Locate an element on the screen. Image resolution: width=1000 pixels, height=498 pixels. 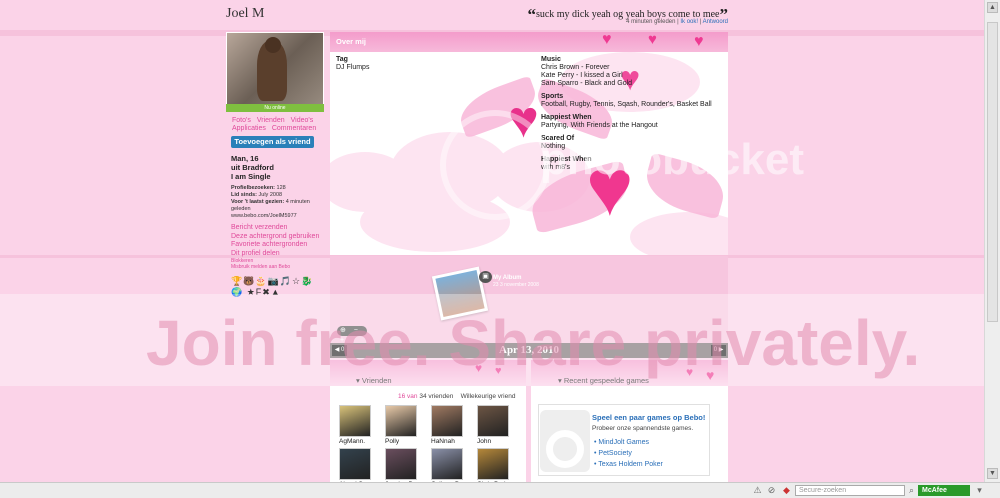
bio-age: Man, 16 is located at coordinates (245, 158).